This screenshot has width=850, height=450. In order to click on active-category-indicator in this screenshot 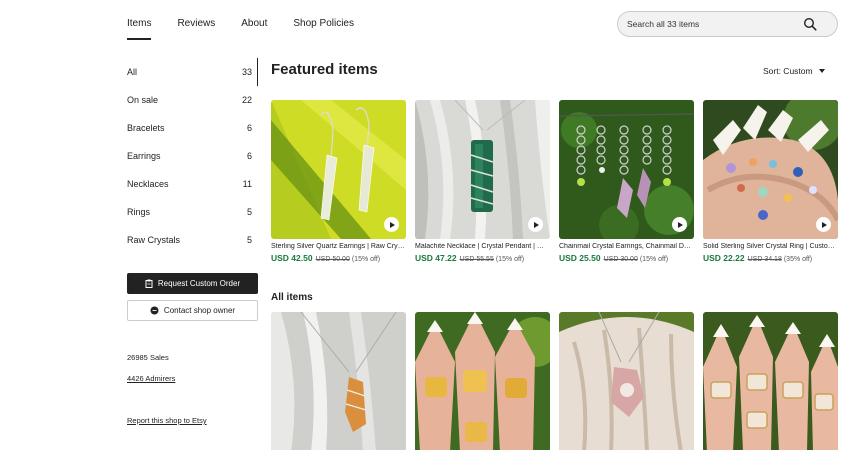, I will do `click(257, 72)`.